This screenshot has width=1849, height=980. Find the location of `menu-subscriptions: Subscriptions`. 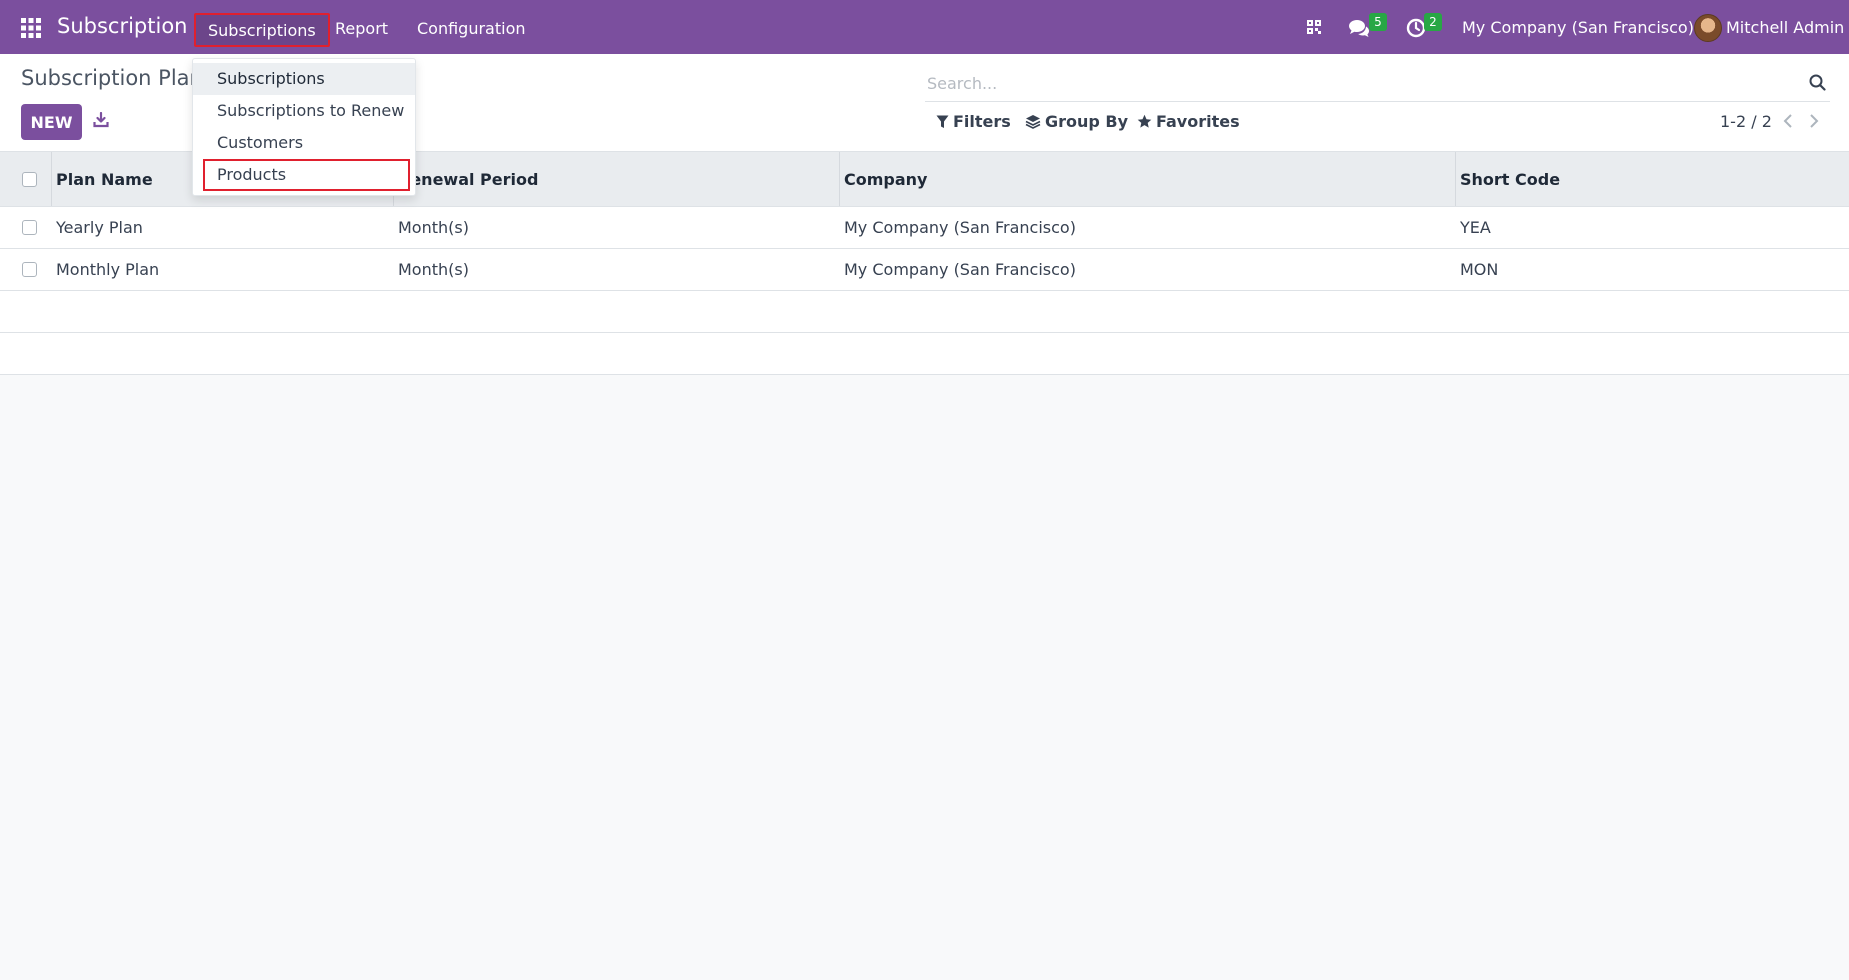

menu-subscriptions: Subscriptions is located at coordinates (262, 30).